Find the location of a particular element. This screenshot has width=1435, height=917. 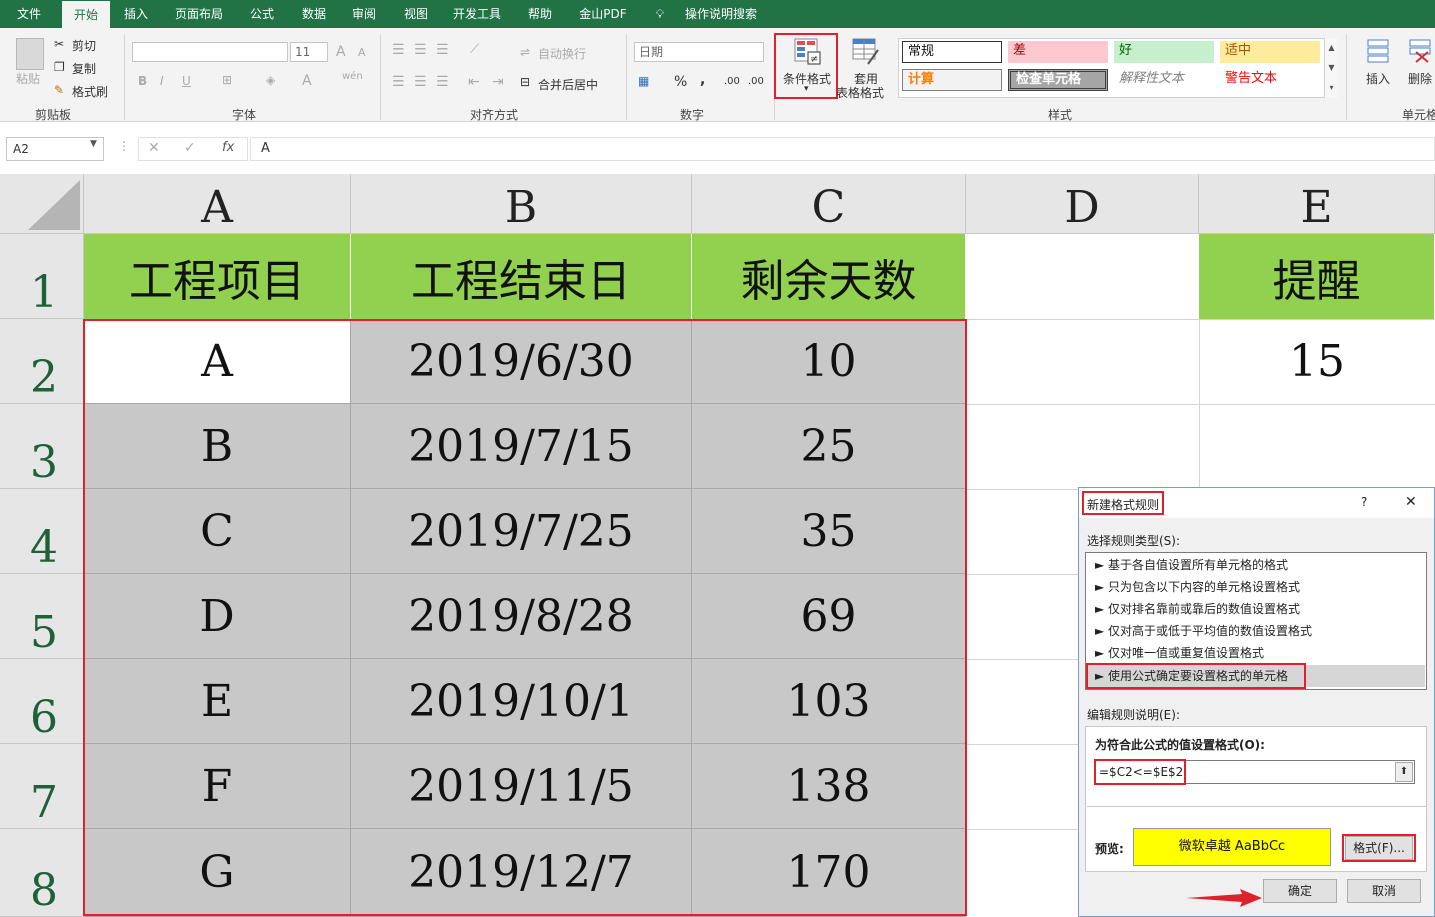

align-center-icon: ☰ is located at coordinates (420, 82).